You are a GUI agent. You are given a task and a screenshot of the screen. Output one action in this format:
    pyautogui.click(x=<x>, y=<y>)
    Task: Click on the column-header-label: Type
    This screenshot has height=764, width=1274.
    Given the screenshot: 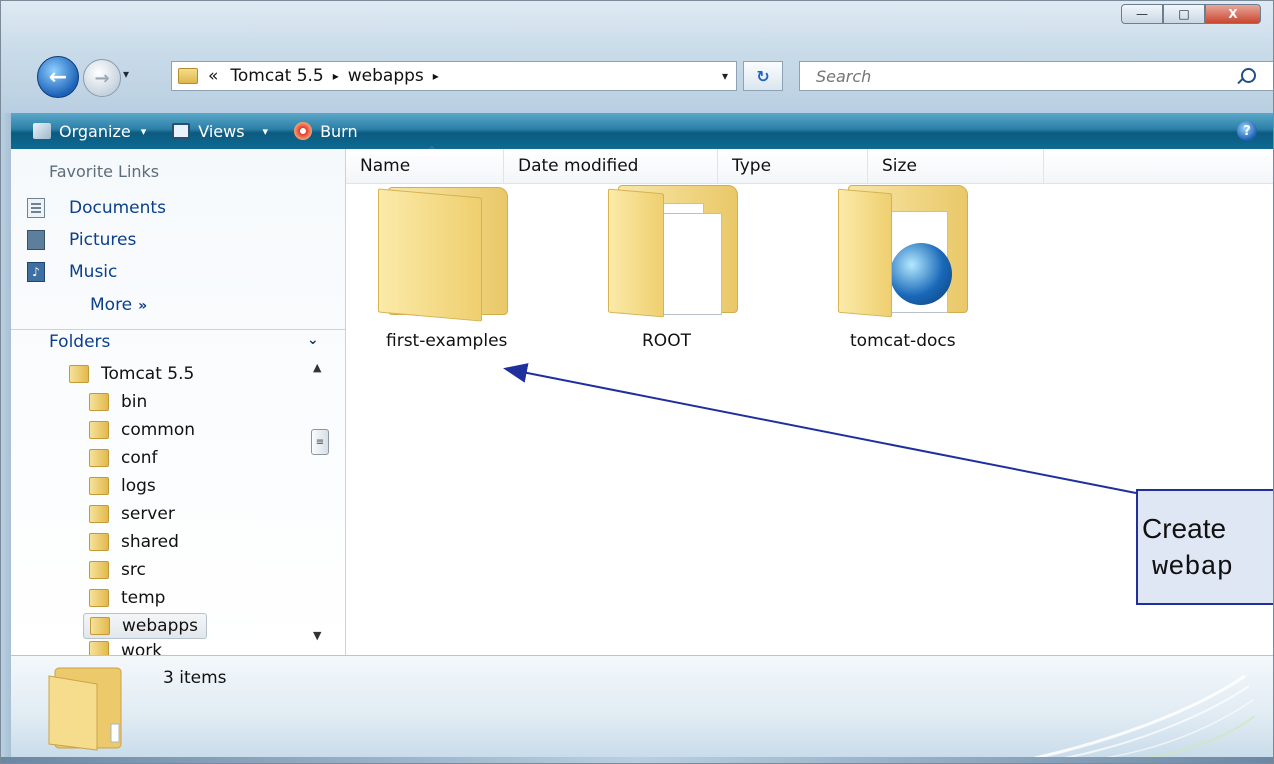 What is the action you would take?
    pyautogui.click(x=752, y=166)
    